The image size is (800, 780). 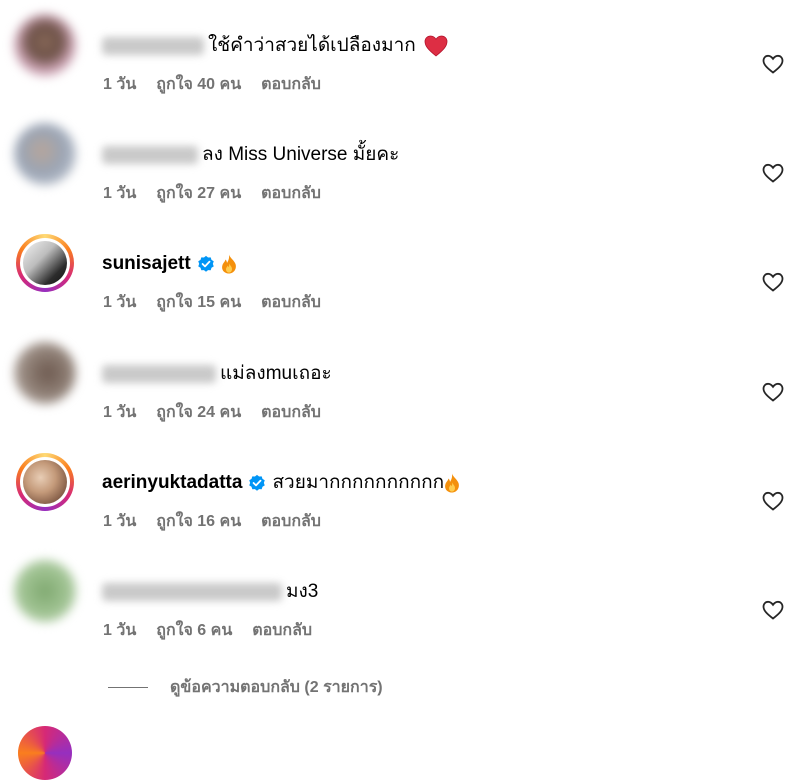 What do you see at coordinates (128, 687) in the screenshot?
I see `divider` at bounding box center [128, 687].